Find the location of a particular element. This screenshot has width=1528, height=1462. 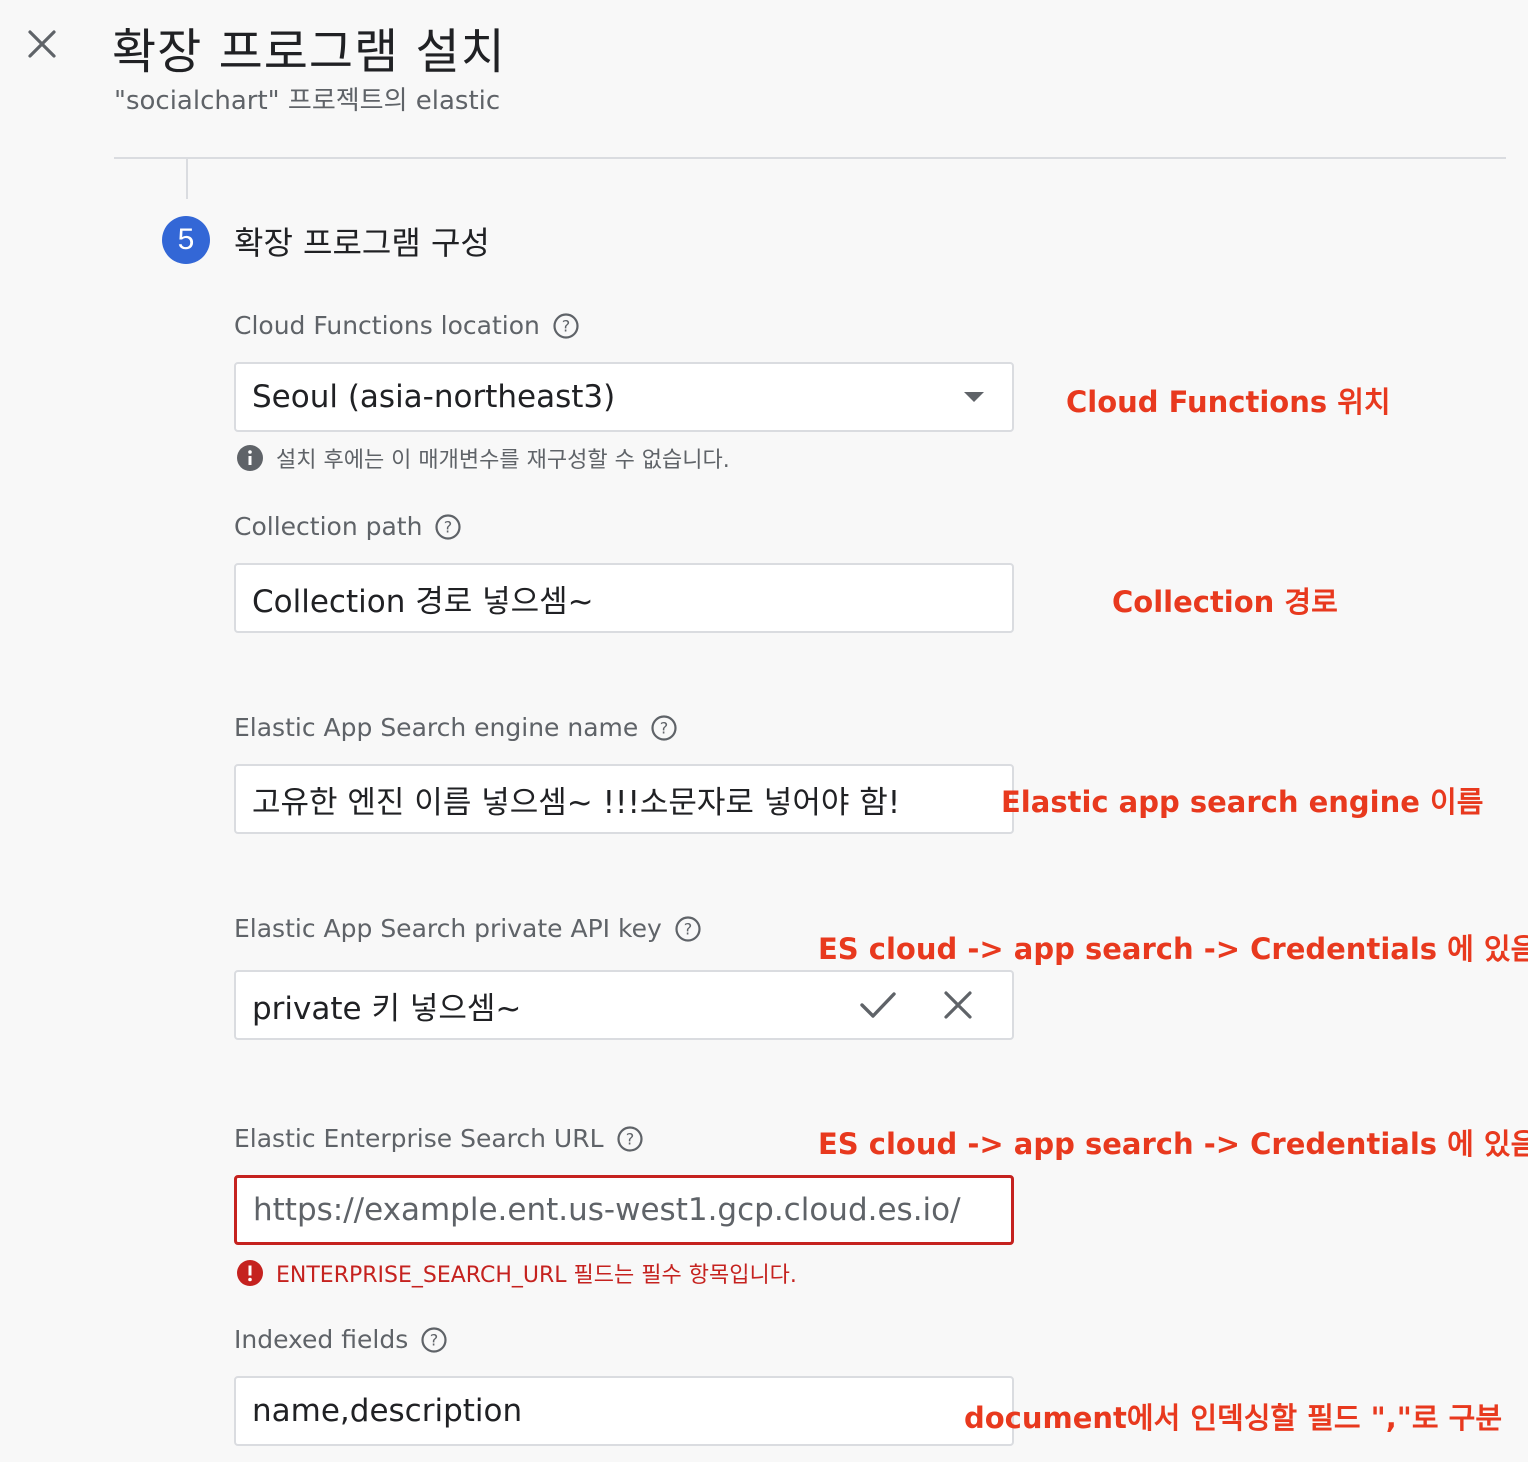

search-url-label-text: Elastic Enterprise Search URL is located at coordinates (419, 1138).